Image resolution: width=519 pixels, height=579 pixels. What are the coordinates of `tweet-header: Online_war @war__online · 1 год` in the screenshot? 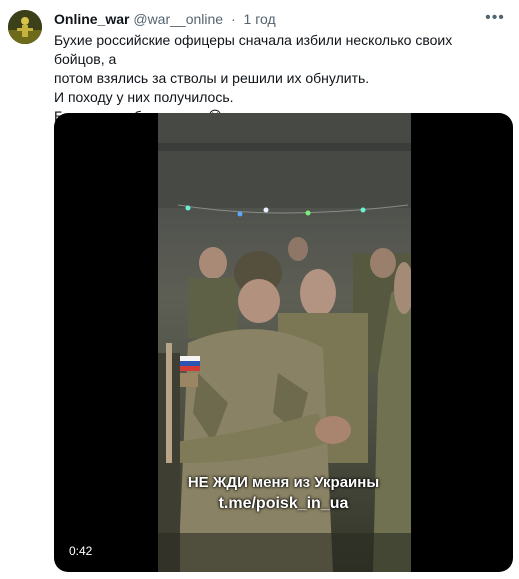 It's located at (165, 19).